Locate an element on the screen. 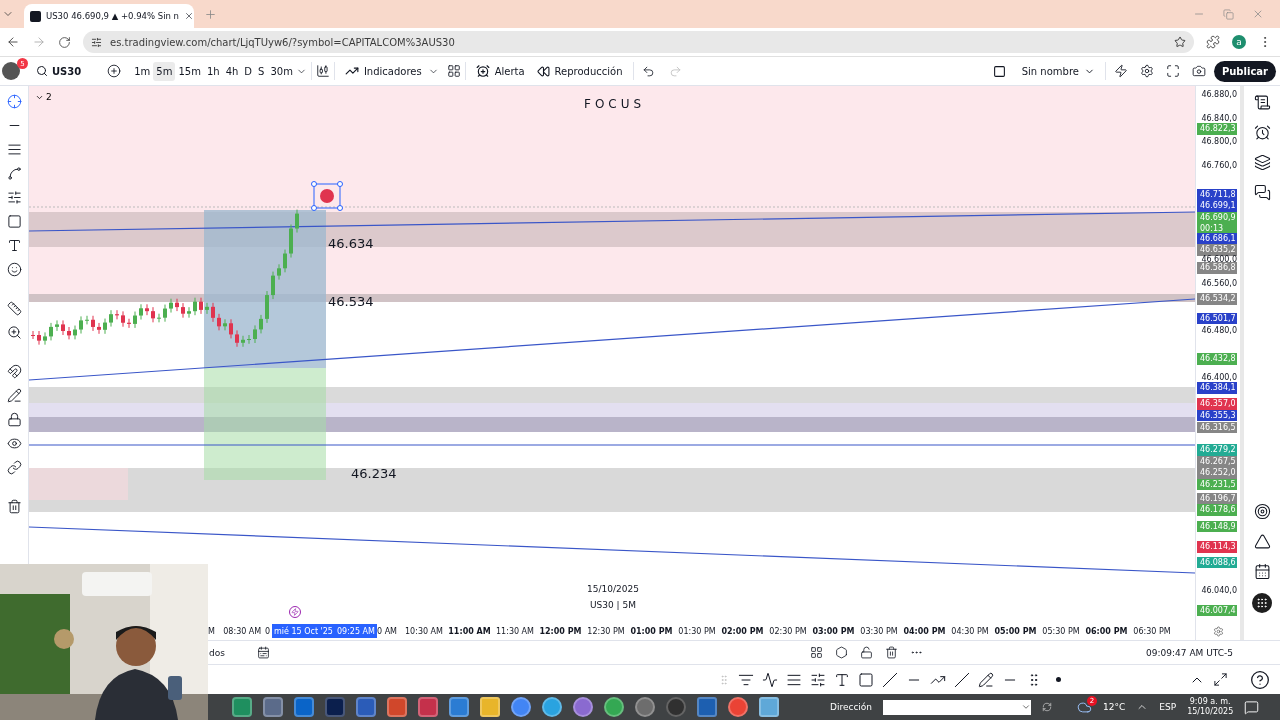 This screenshot has height=720, width=1280. dot-icon is located at coordinates (1058, 679).